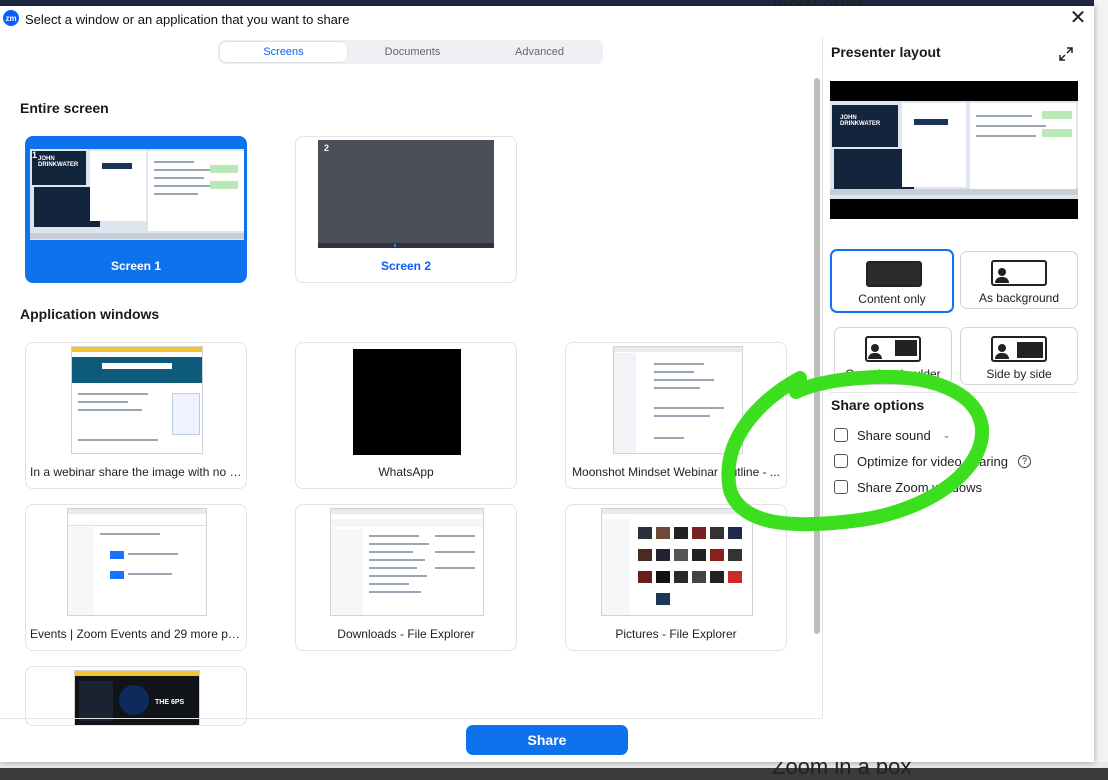 The height and width of the screenshot is (780, 1108). What do you see at coordinates (406, 266) in the screenshot?
I see `screen-2-label: Screen 2` at bounding box center [406, 266].